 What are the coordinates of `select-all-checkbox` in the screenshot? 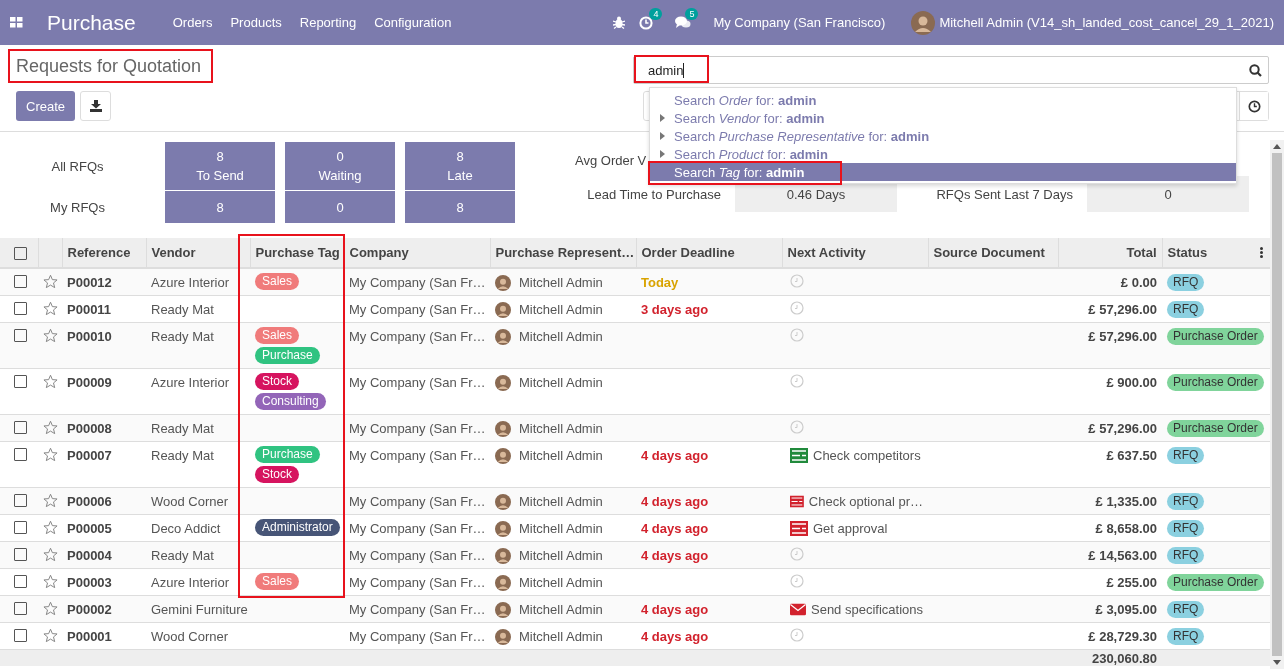 It's located at (20, 253).